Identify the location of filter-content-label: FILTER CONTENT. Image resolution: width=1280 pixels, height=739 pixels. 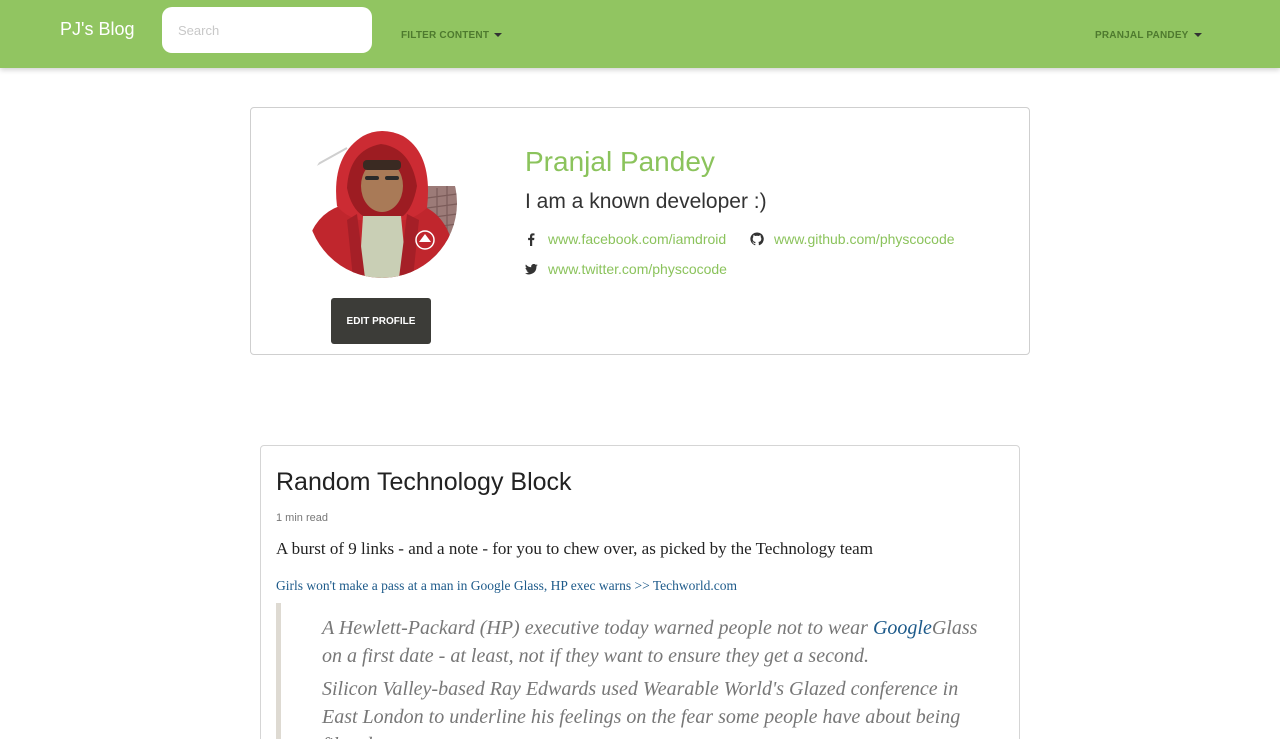
(445, 35).